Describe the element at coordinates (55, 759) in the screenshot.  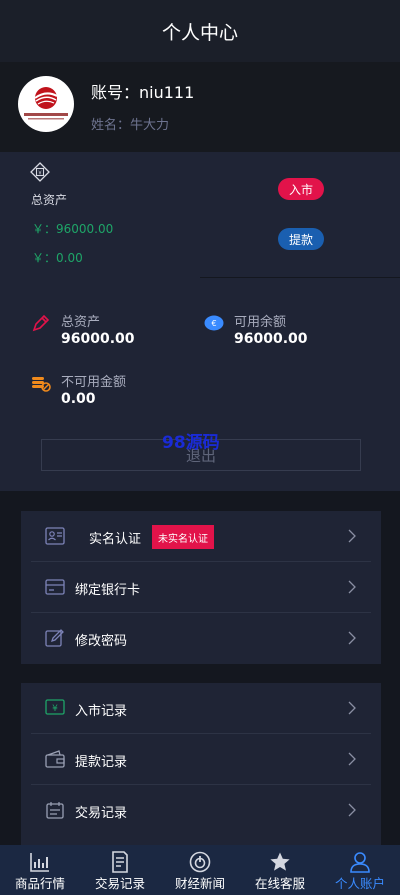
I see `wallet-icon` at that location.